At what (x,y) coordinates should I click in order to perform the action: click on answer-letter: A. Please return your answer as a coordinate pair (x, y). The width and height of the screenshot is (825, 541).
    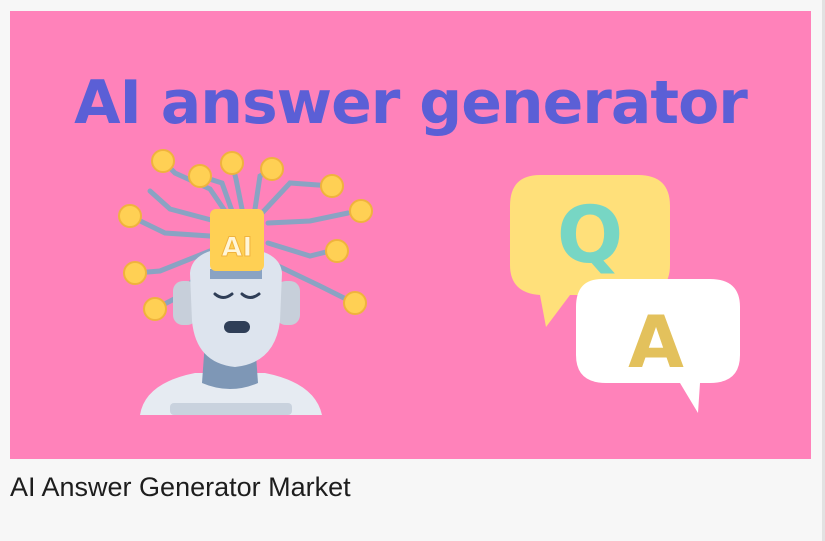
    Looking at the image, I should click on (656, 342).